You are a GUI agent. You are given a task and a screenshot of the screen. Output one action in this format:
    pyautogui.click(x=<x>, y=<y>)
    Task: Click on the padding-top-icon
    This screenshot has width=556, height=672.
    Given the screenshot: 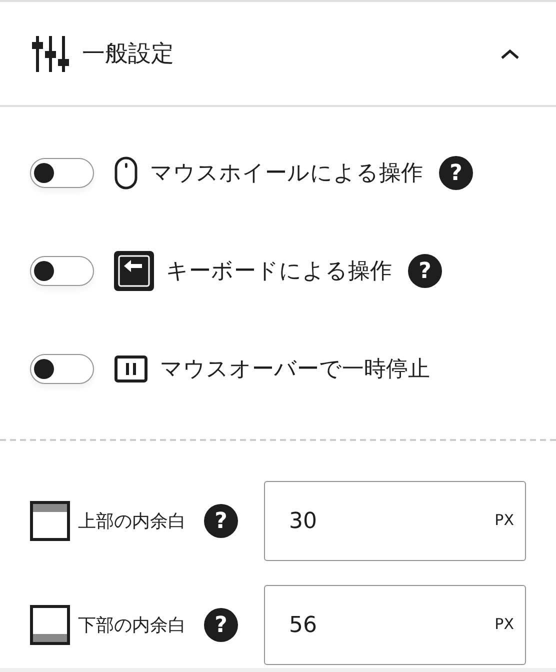 What is the action you would take?
    pyautogui.click(x=50, y=521)
    